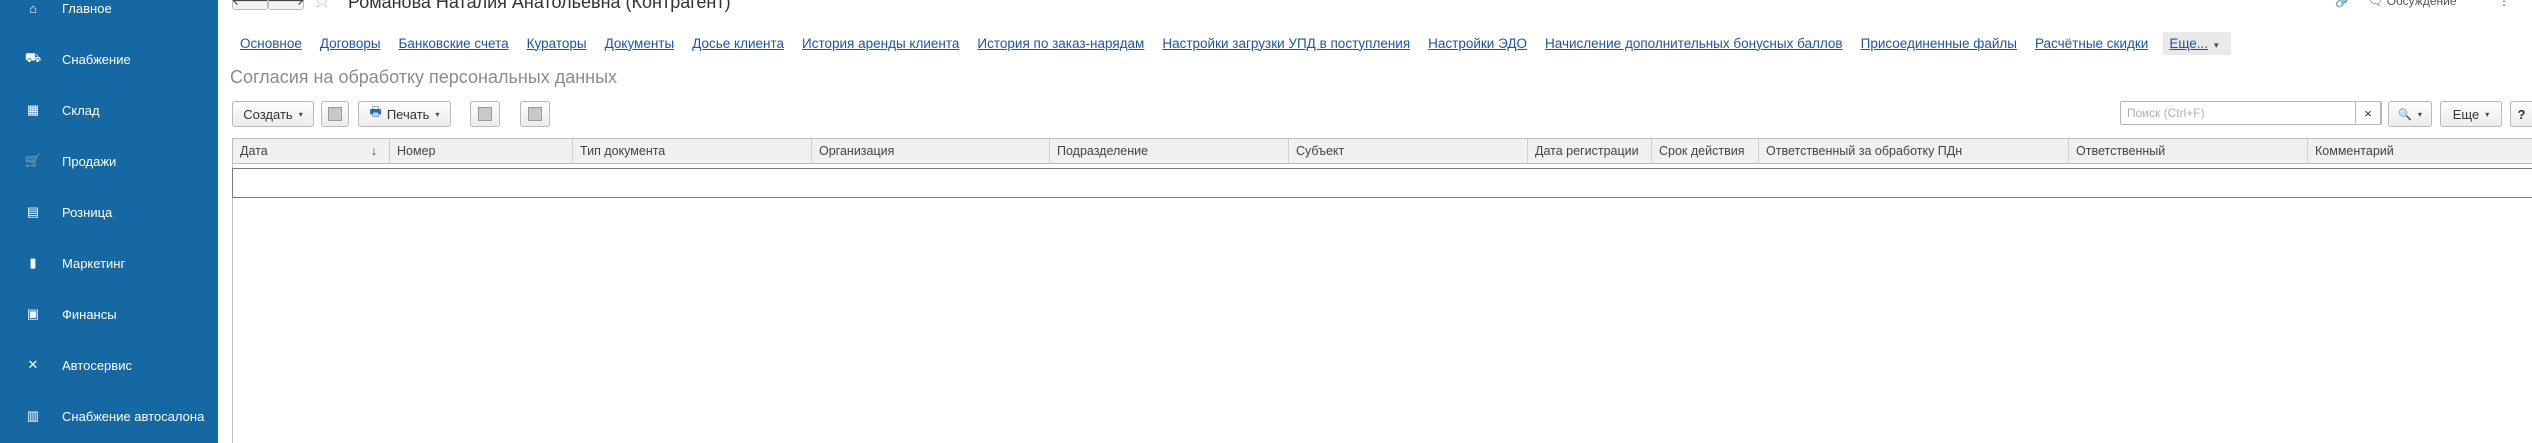 This screenshot has height=443, width=2532. I want to click on search-button: 🔍 ▾, so click(2410, 114).